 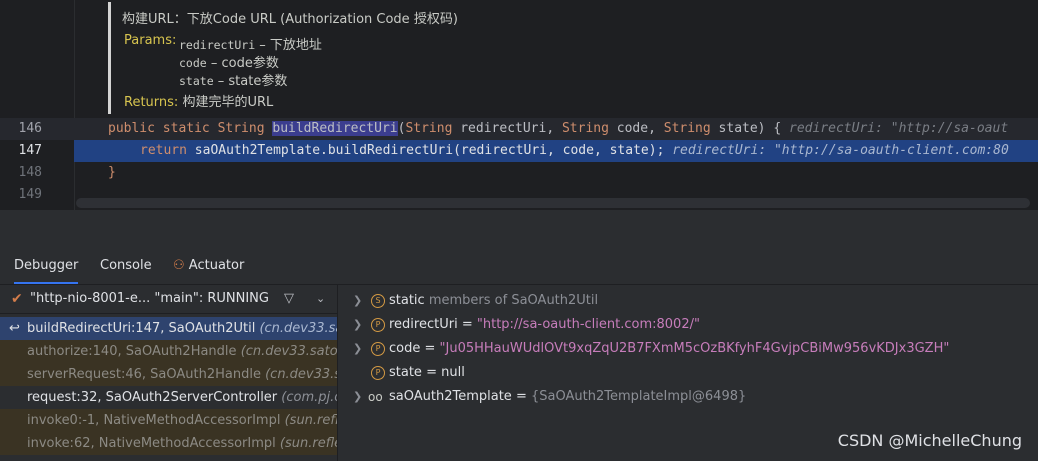 What do you see at coordinates (688, 301) in the screenshot?
I see `variable-row: ❯ S static members of SaOAuth2Util` at bounding box center [688, 301].